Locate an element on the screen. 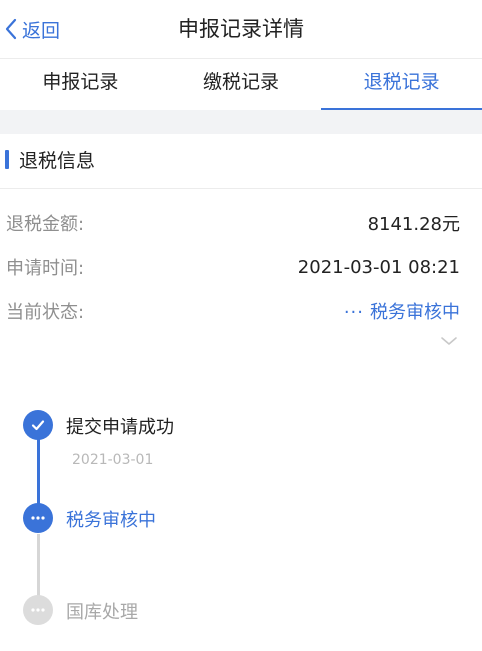 The image size is (482, 651). step-current-node is located at coordinates (38, 518).